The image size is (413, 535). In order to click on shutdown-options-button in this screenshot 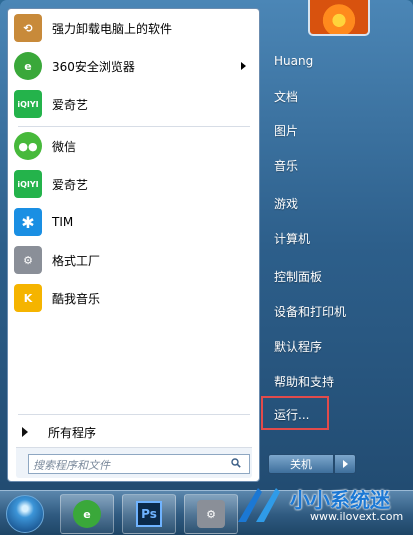, I will do `click(345, 464)`.